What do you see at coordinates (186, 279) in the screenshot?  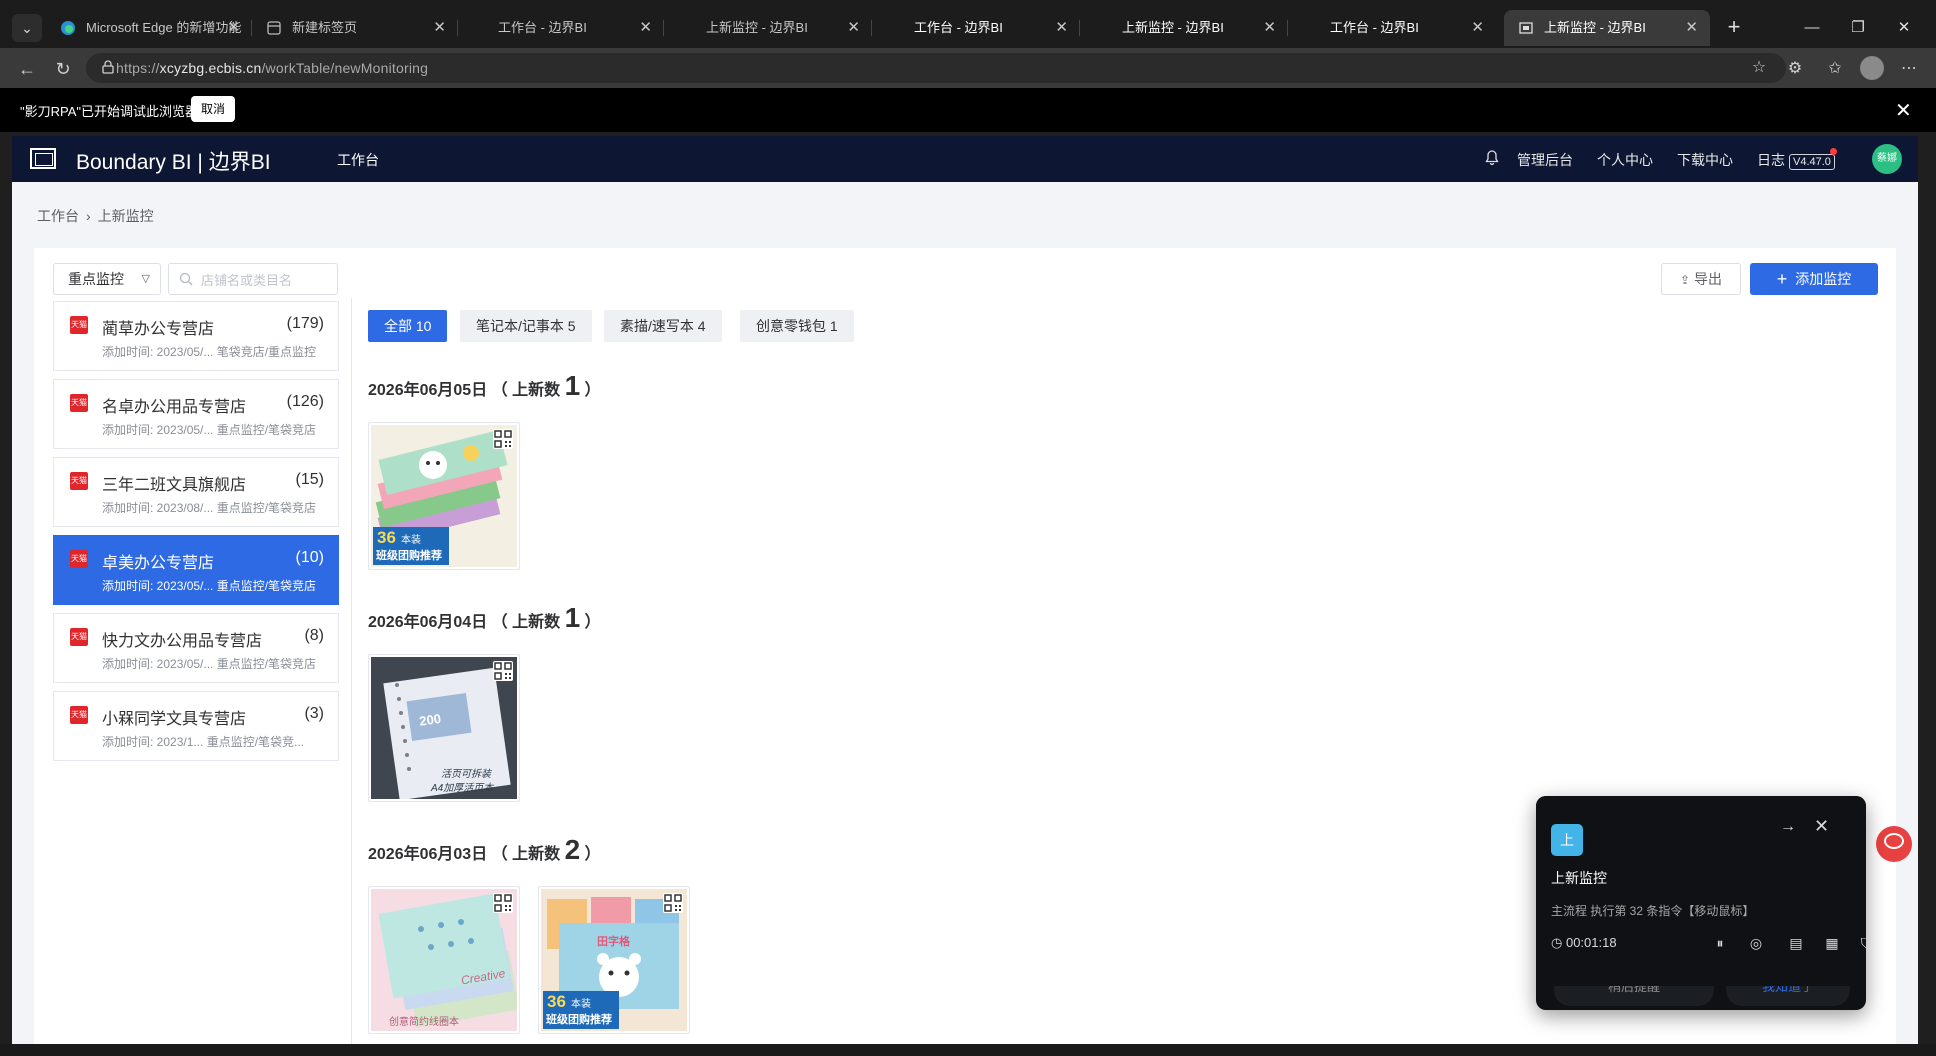 I see `search-icon` at bounding box center [186, 279].